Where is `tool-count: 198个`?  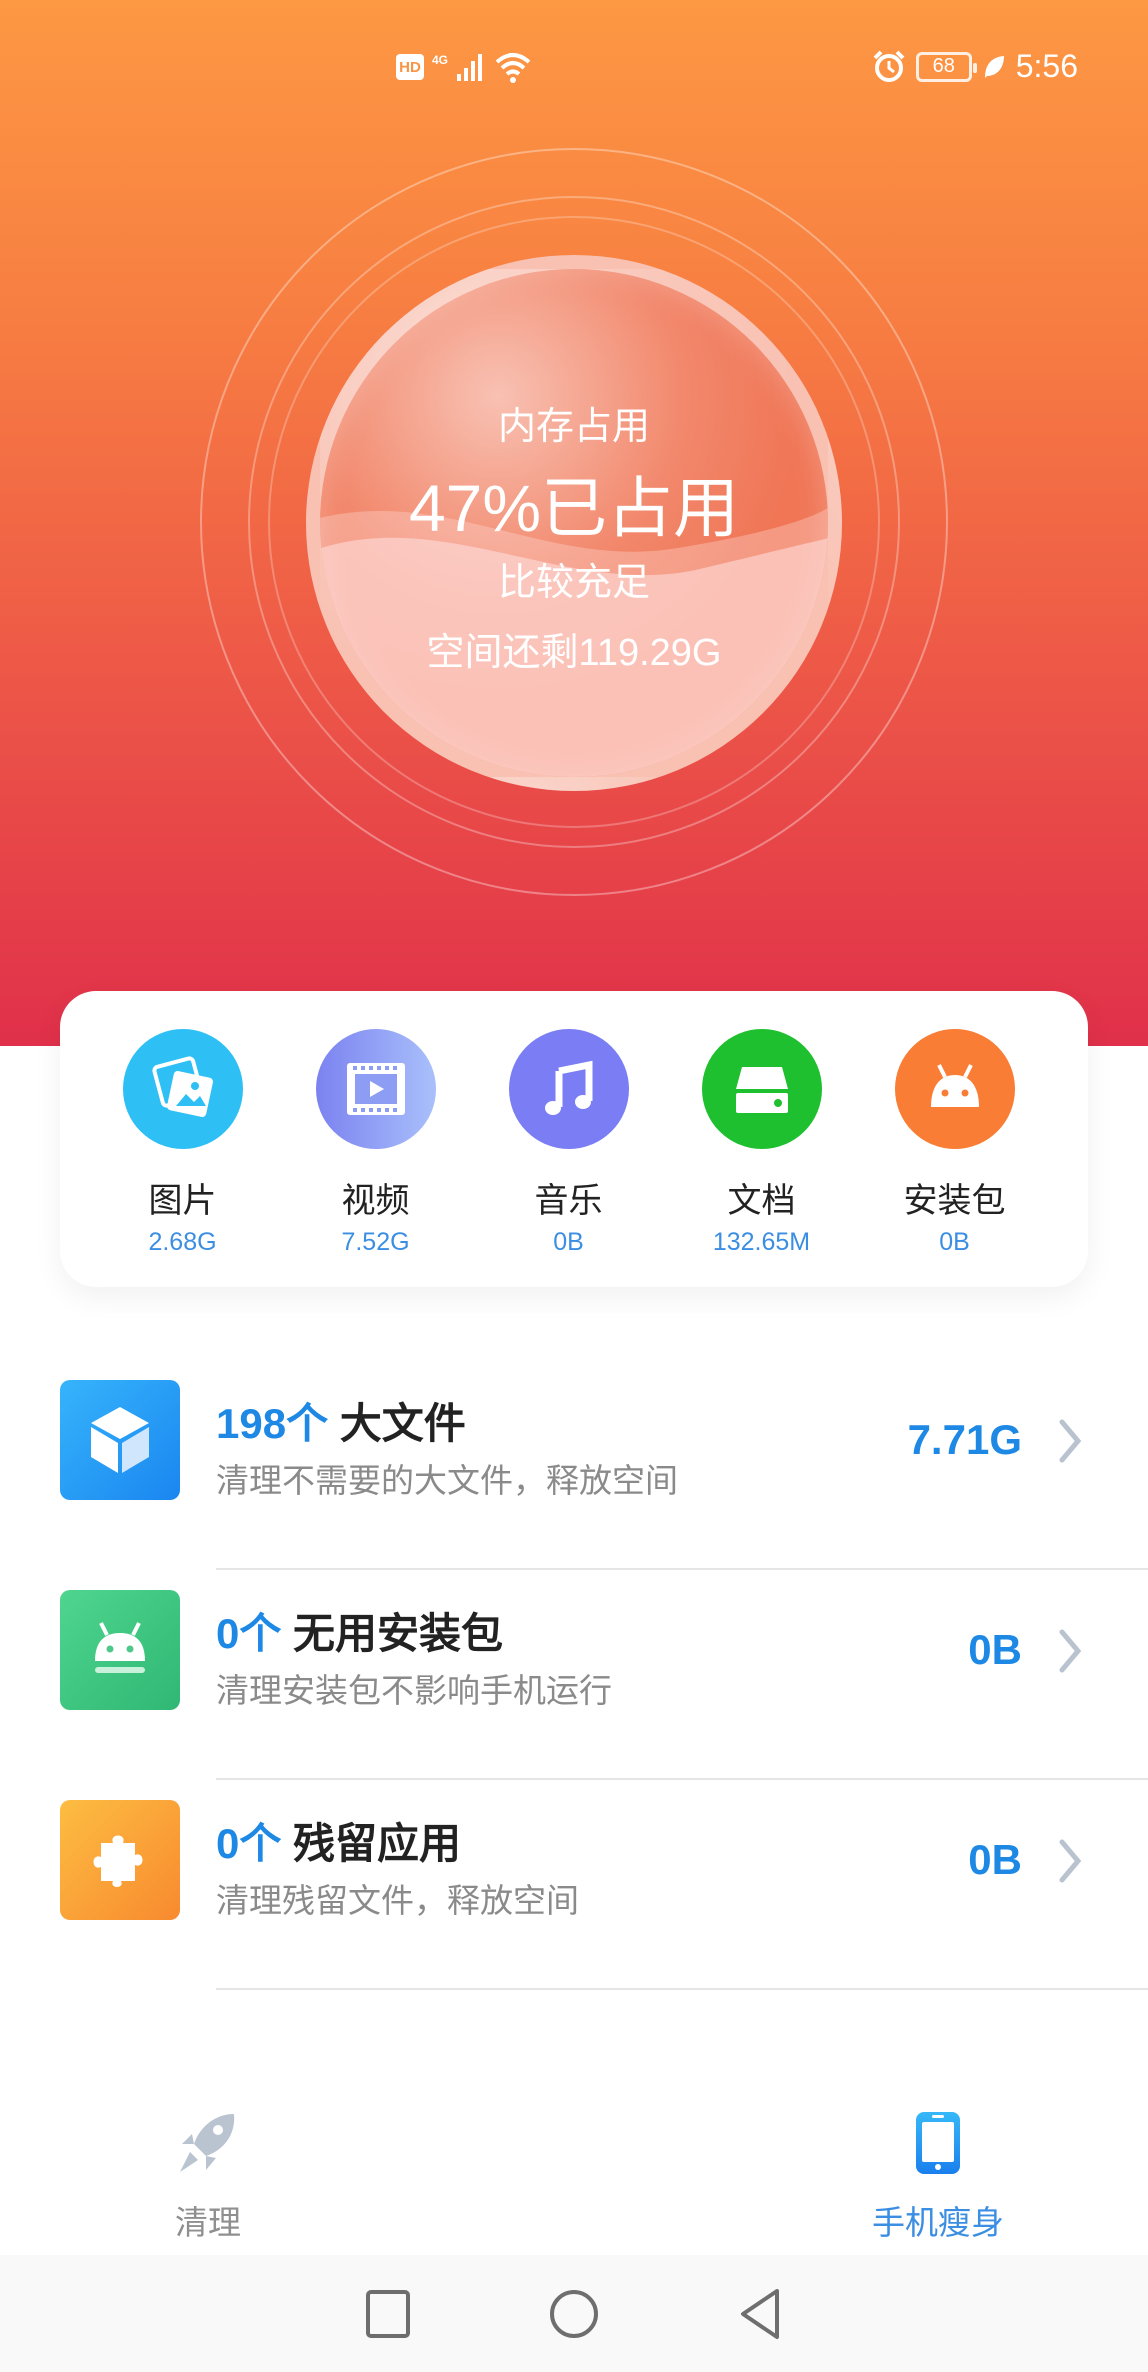
tool-count: 198个 is located at coordinates (272, 1423).